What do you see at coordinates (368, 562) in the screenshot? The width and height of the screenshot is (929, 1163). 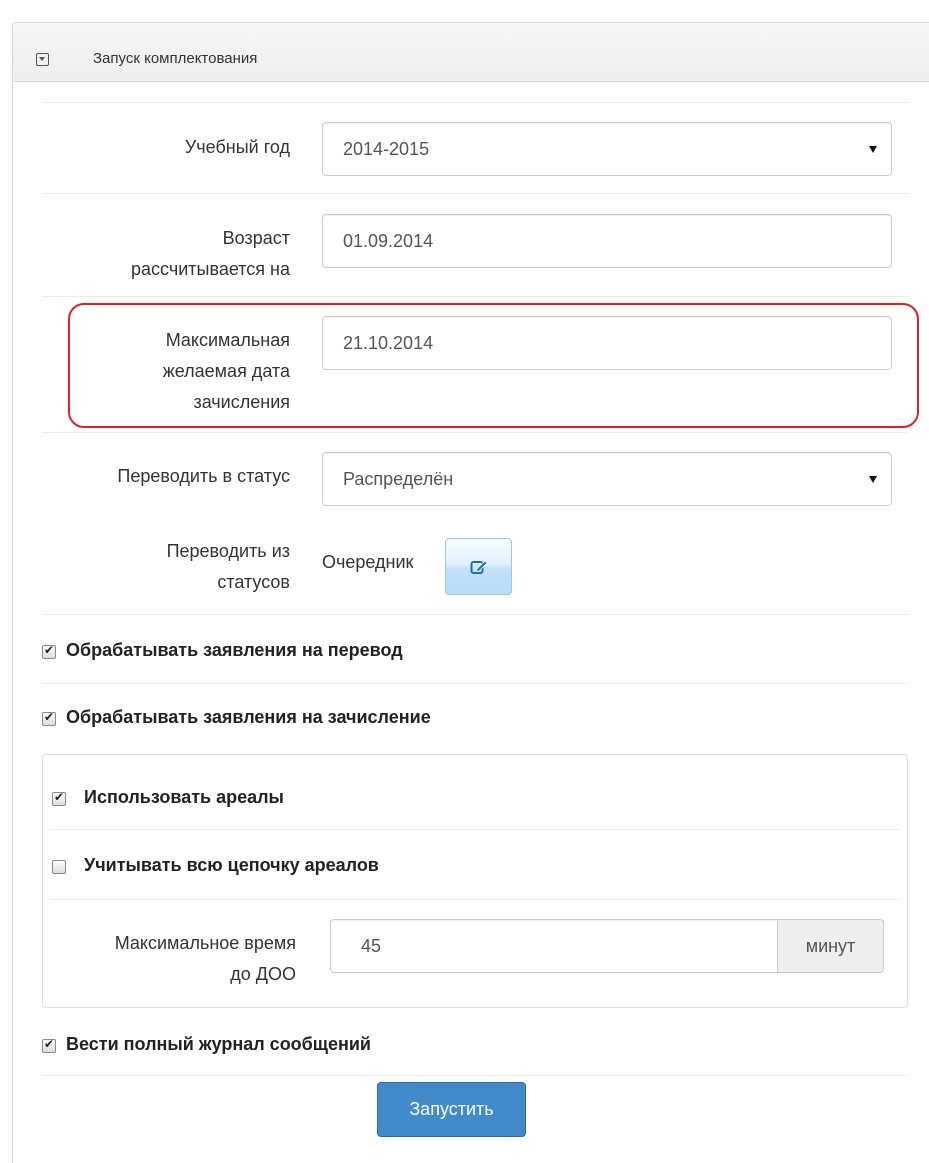 I see `from-statuses-value: Очередник` at bounding box center [368, 562].